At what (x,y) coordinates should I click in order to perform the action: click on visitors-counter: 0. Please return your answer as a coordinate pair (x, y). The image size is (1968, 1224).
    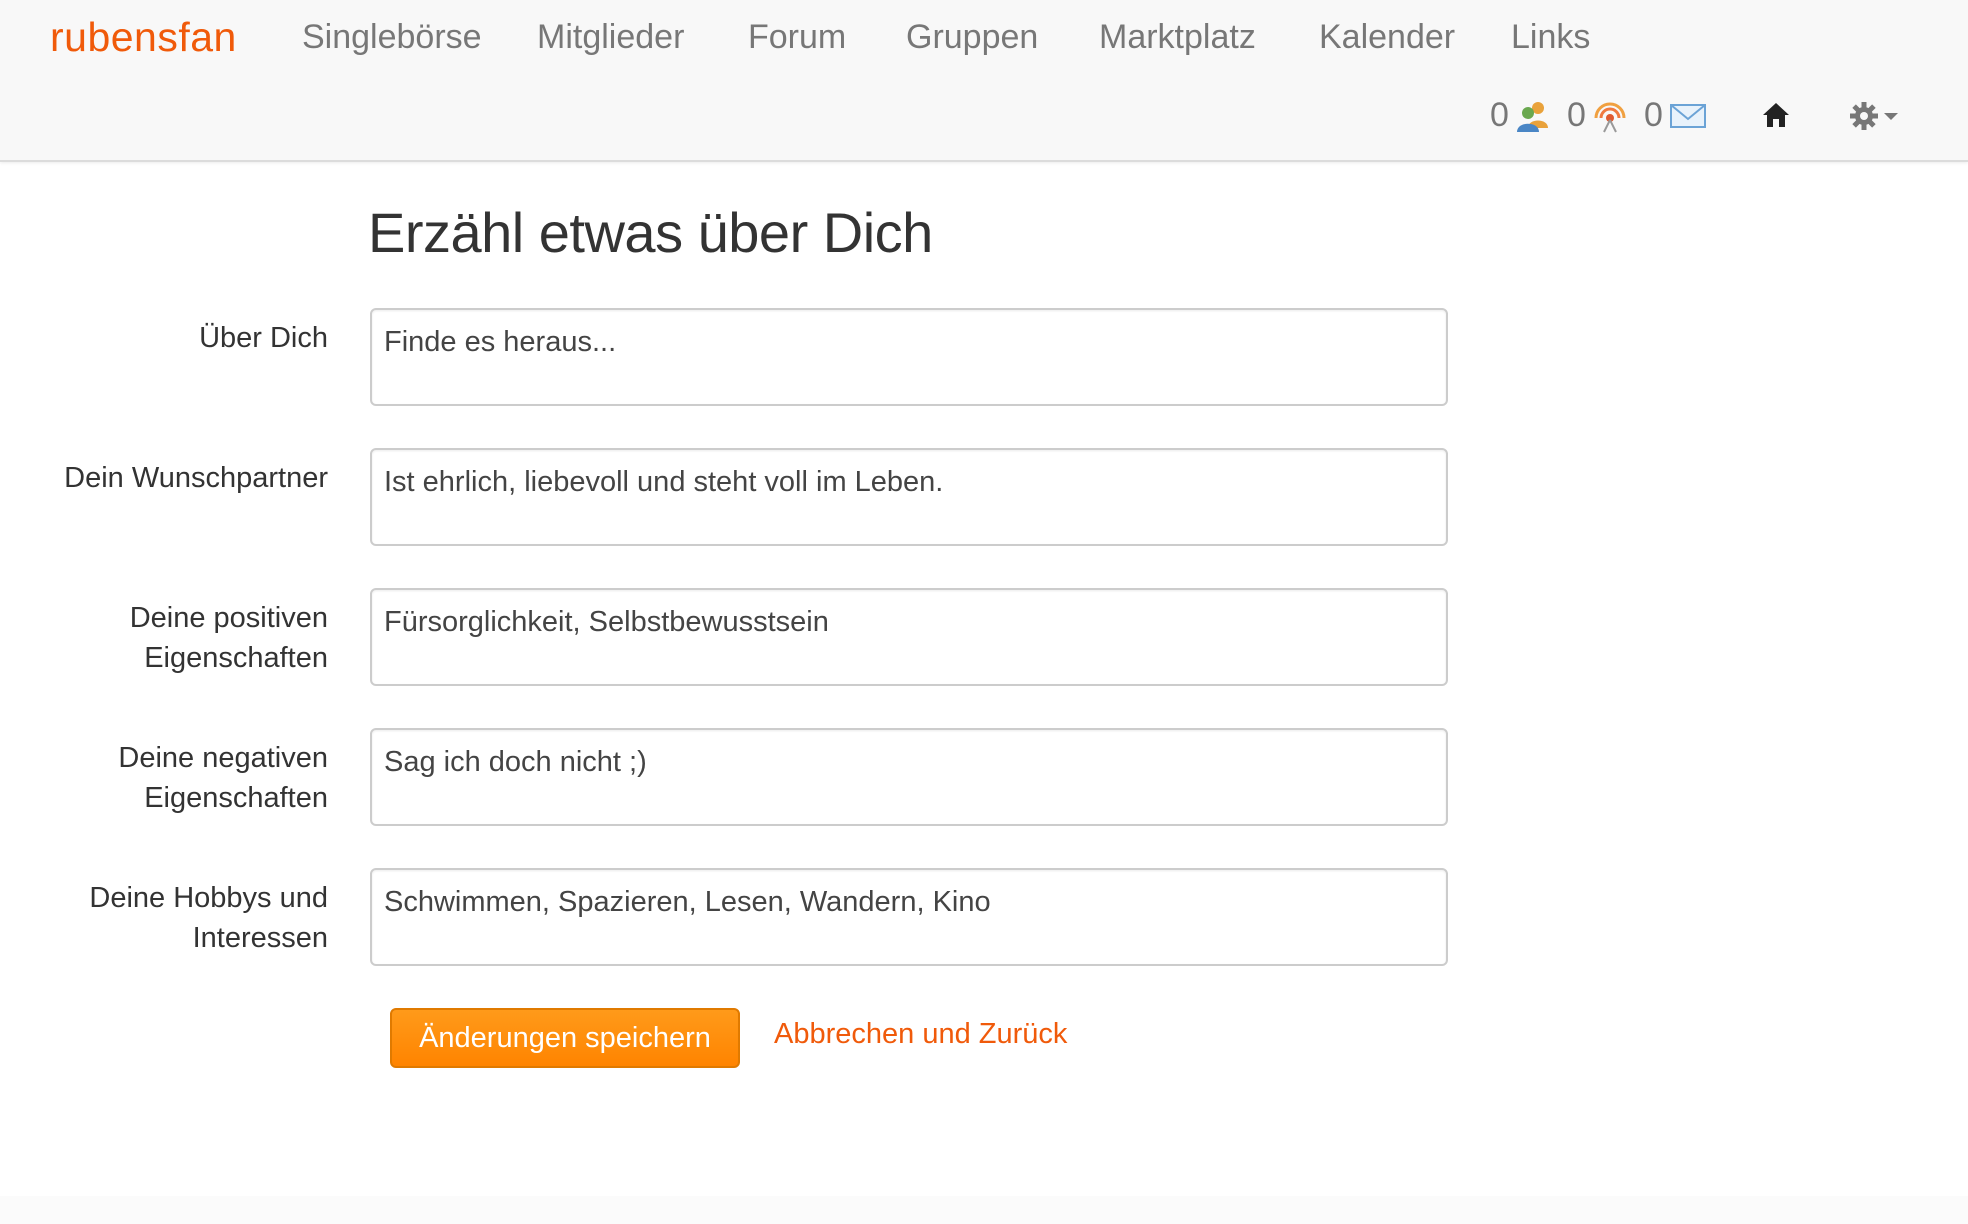
    Looking at the image, I should click on (1597, 115).